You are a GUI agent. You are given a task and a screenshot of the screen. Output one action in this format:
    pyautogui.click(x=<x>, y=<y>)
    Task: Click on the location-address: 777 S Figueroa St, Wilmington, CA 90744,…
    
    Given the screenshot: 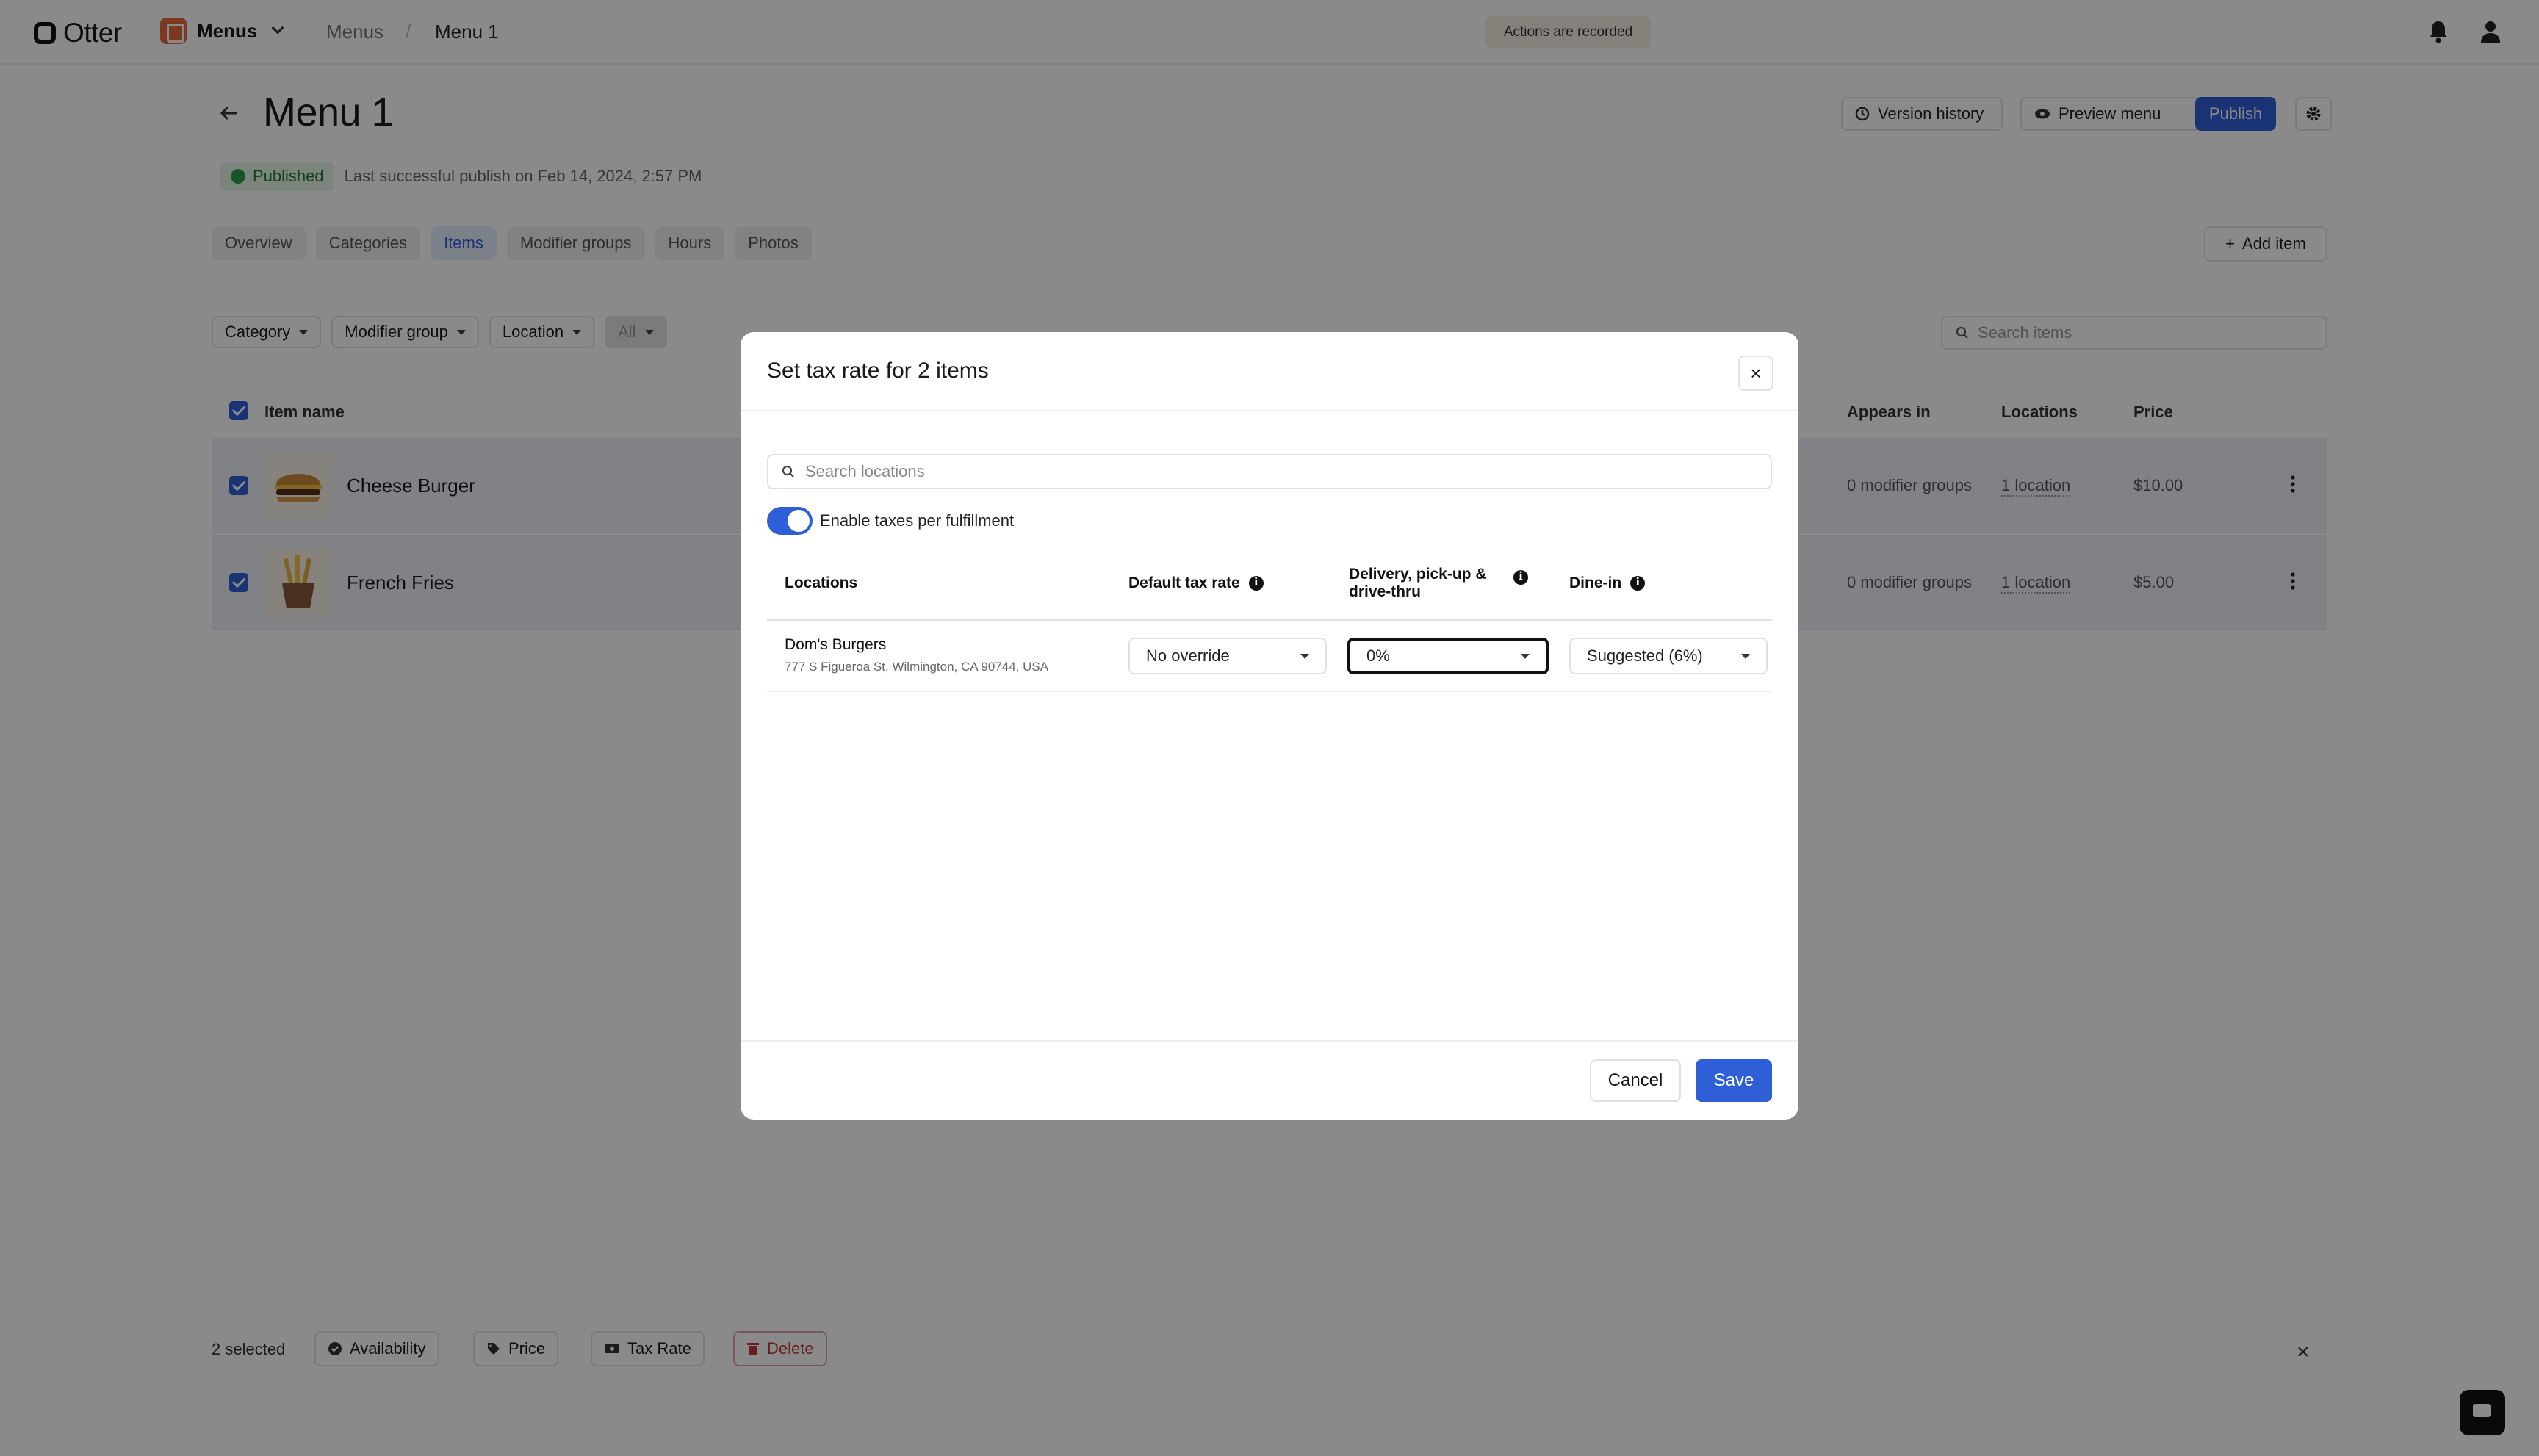 What is the action you would take?
    pyautogui.click(x=917, y=667)
    